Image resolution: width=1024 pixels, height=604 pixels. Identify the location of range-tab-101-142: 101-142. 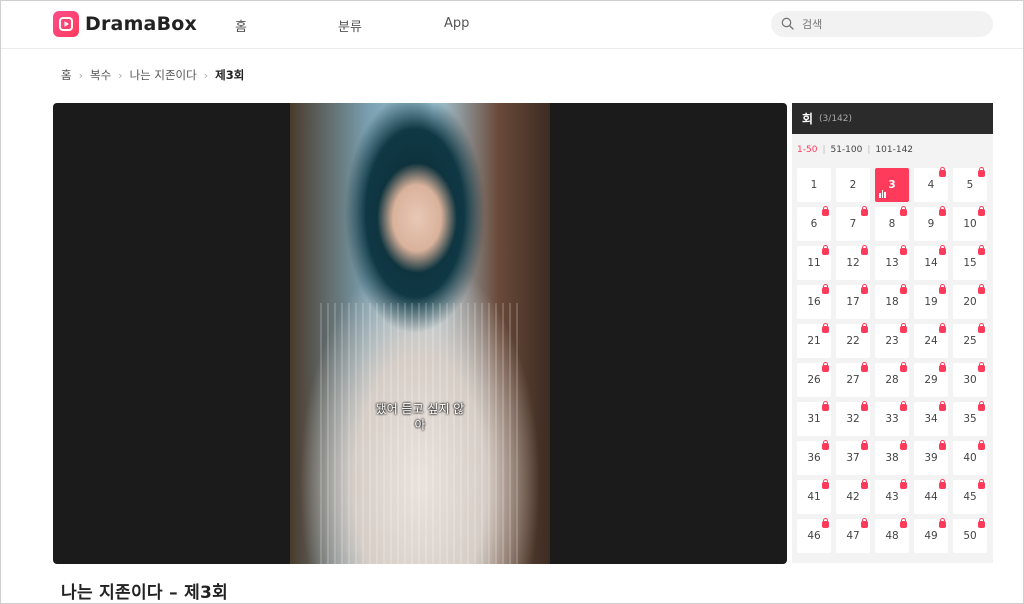
(894, 150).